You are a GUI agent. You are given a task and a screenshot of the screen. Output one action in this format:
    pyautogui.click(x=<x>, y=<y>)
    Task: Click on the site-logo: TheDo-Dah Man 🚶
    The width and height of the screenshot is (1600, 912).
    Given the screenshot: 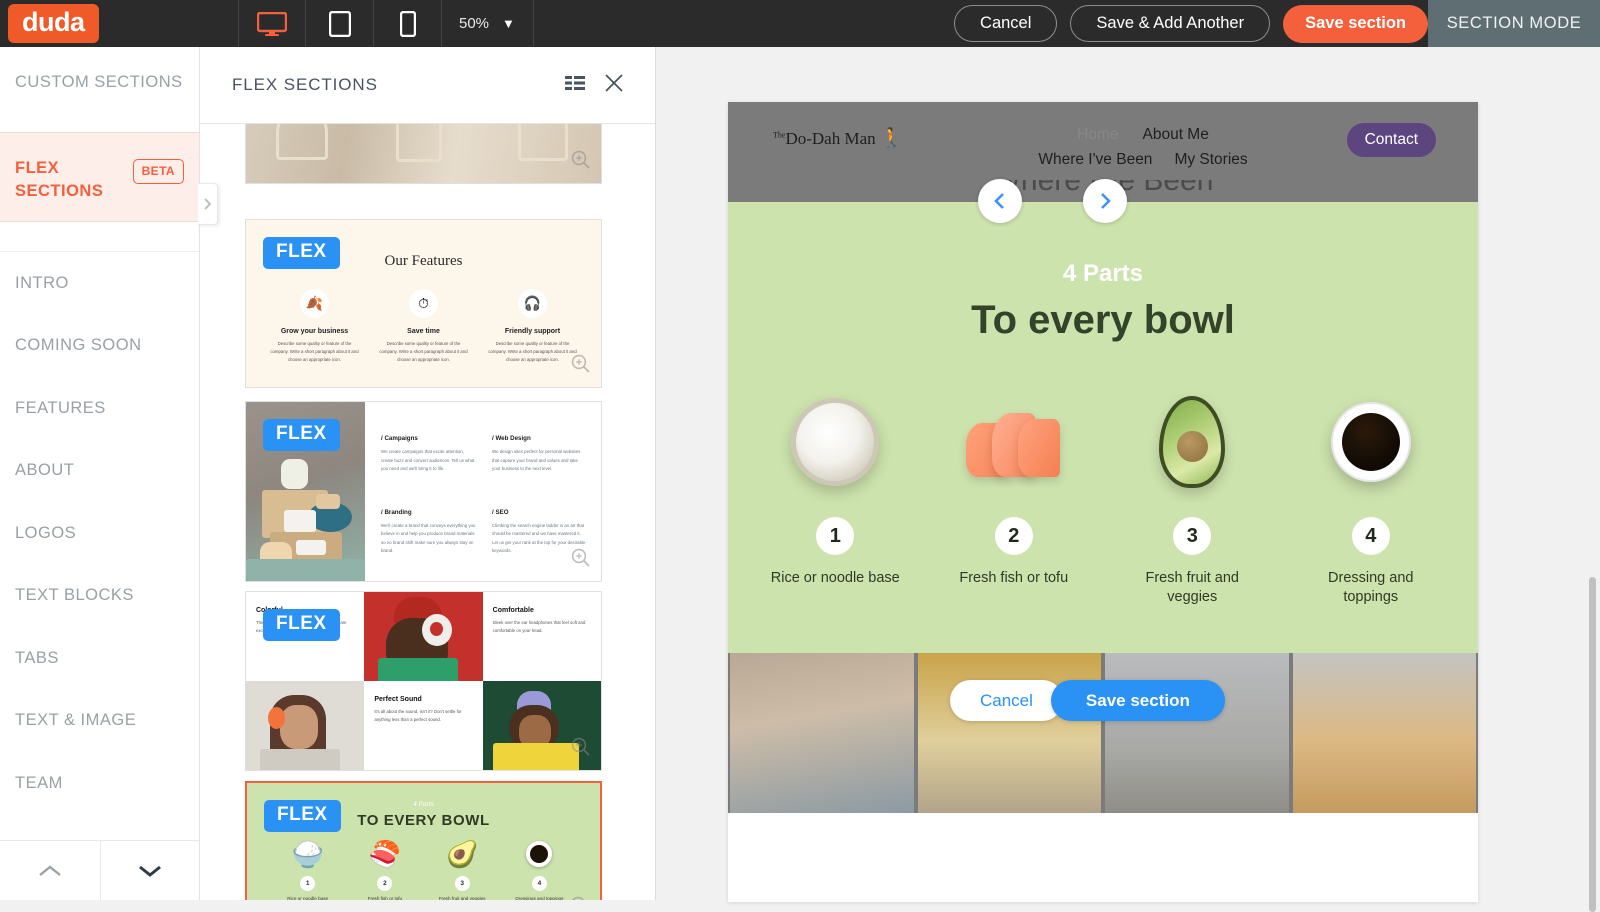 What is the action you would take?
    pyautogui.click(x=838, y=138)
    